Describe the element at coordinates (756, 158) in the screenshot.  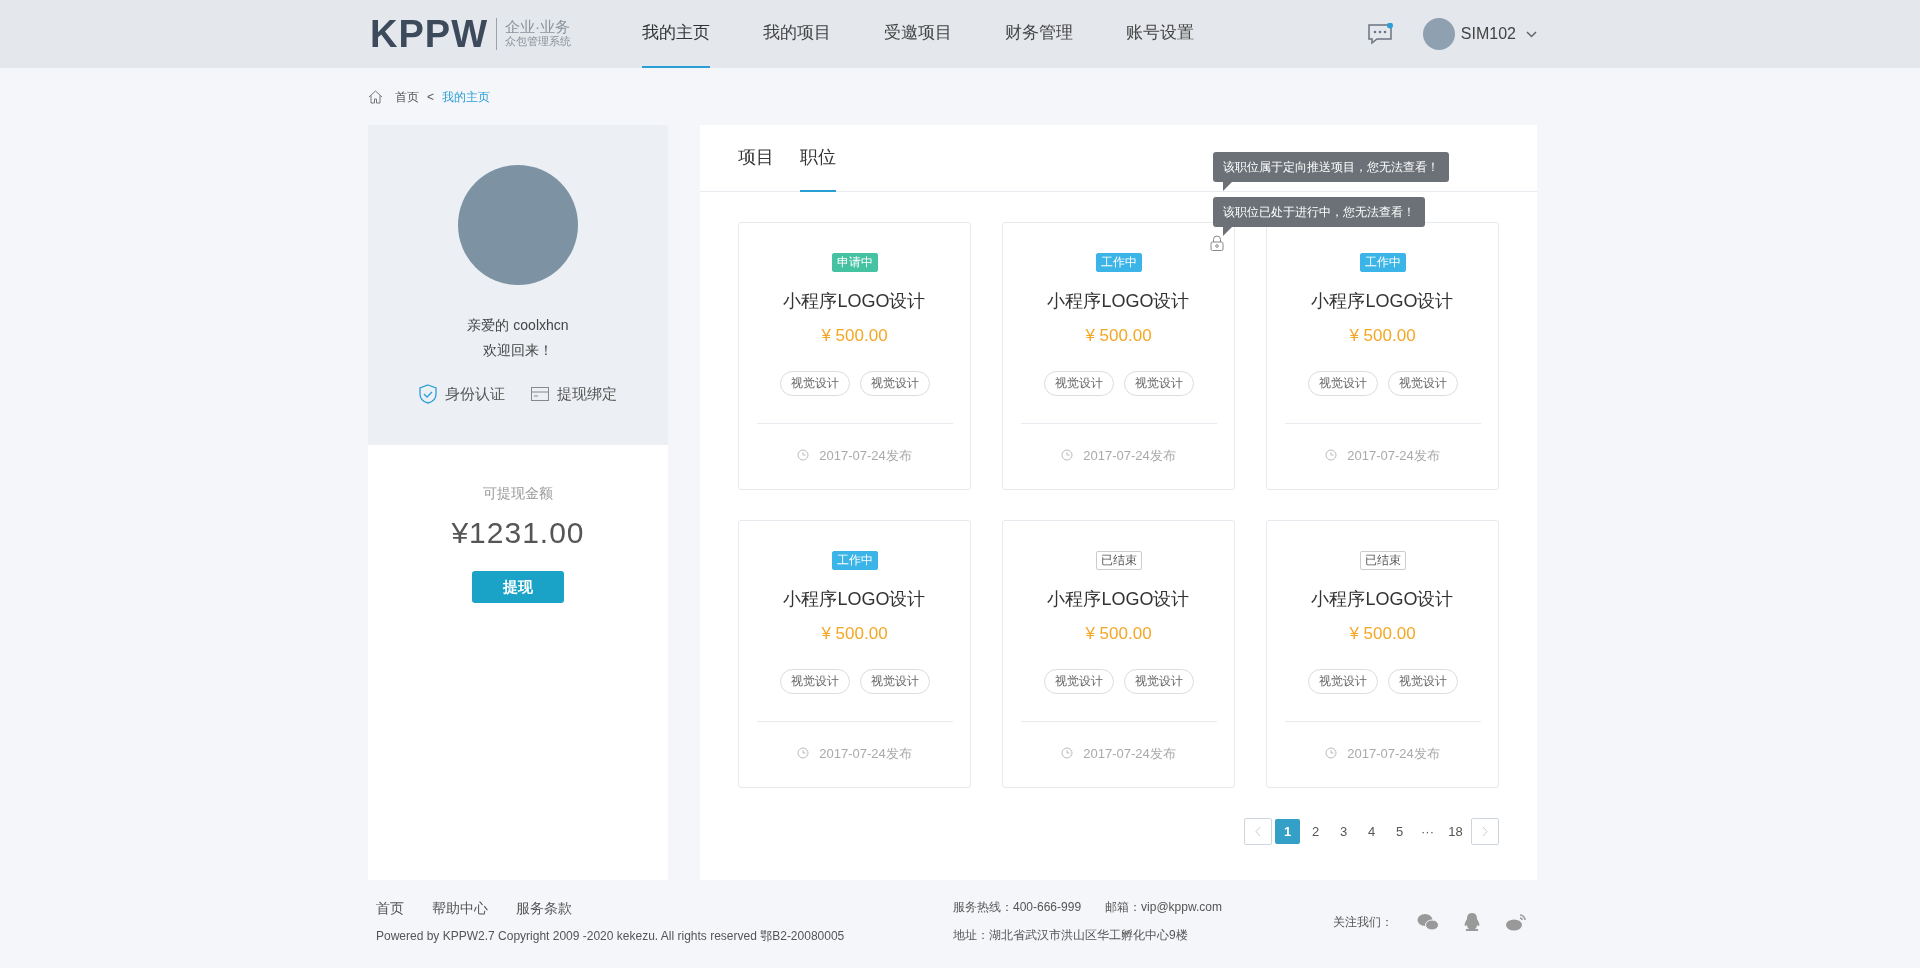
I see `tab: 项目` at that location.